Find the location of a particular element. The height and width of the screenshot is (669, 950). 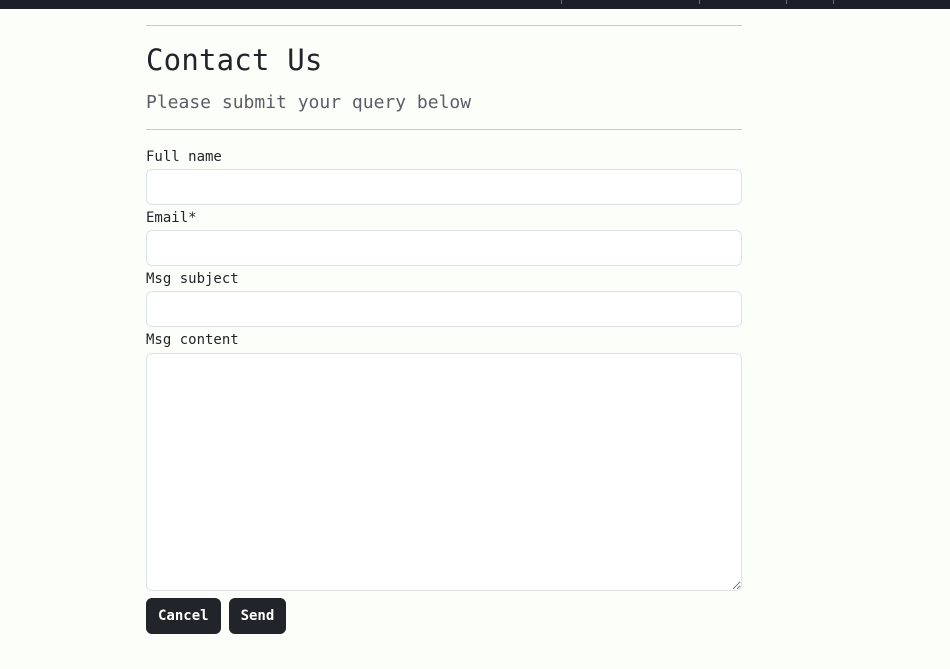

cancel-button: Cancel is located at coordinates (183, 616).